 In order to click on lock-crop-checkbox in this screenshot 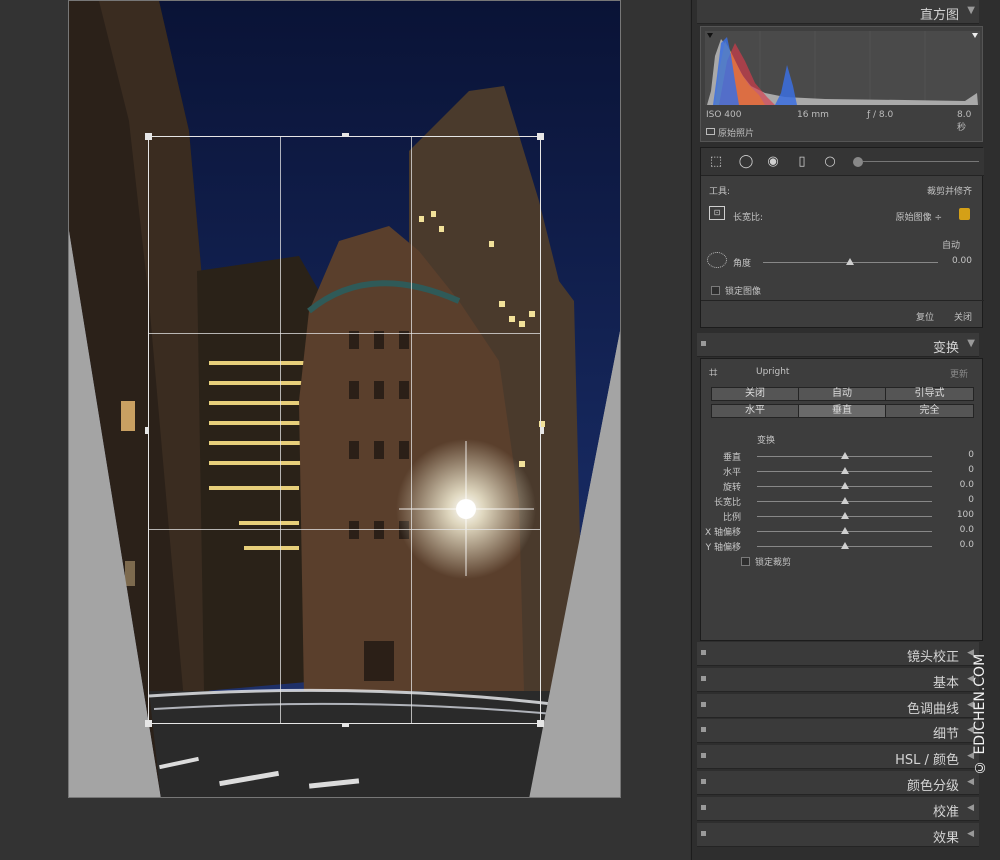, I will do `click(745, 561)`.